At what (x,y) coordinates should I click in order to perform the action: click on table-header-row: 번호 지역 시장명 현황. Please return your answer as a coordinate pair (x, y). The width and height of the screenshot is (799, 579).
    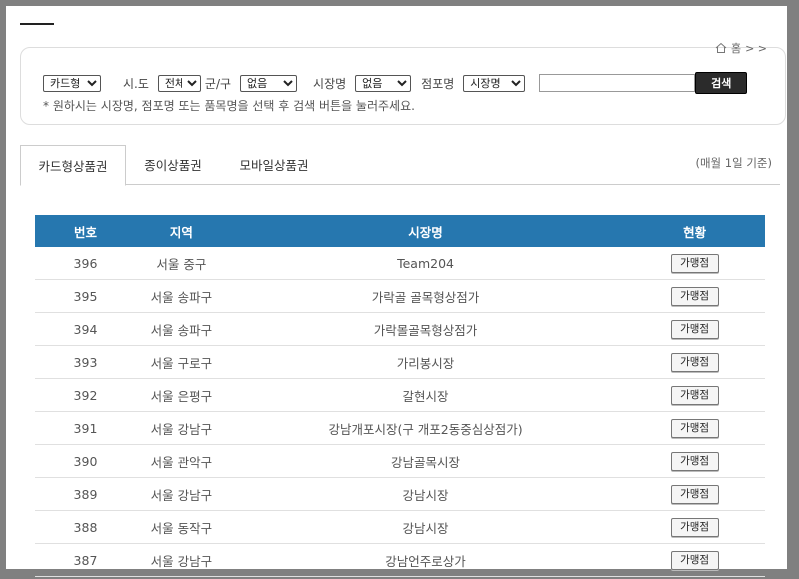
    Looking at the image, I should click on (400, 231).